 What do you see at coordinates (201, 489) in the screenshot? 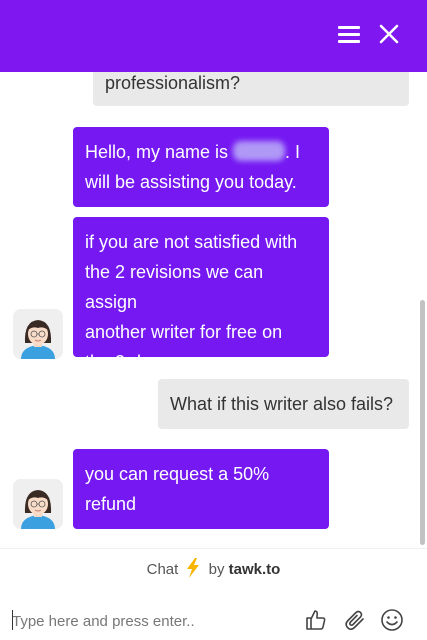
I see `agent-message: you can request a 50% refund` at bounding box center [201, 489].